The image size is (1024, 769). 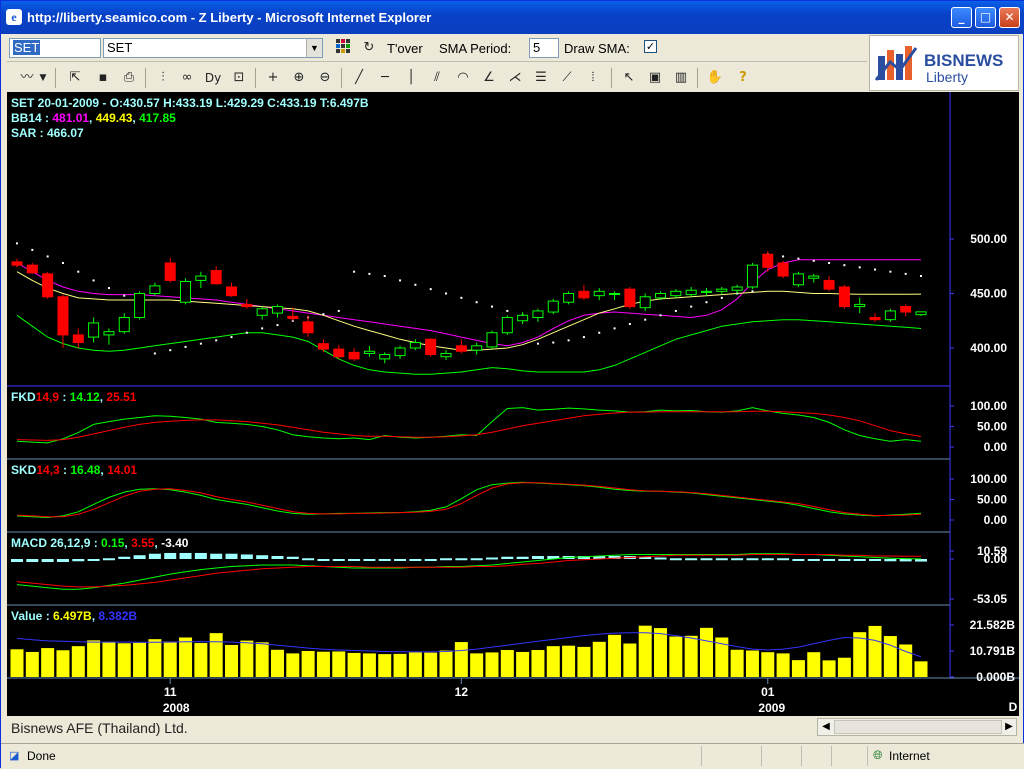 I want to click on speed-line-icon: ⋌, so click(x=515, y=78).